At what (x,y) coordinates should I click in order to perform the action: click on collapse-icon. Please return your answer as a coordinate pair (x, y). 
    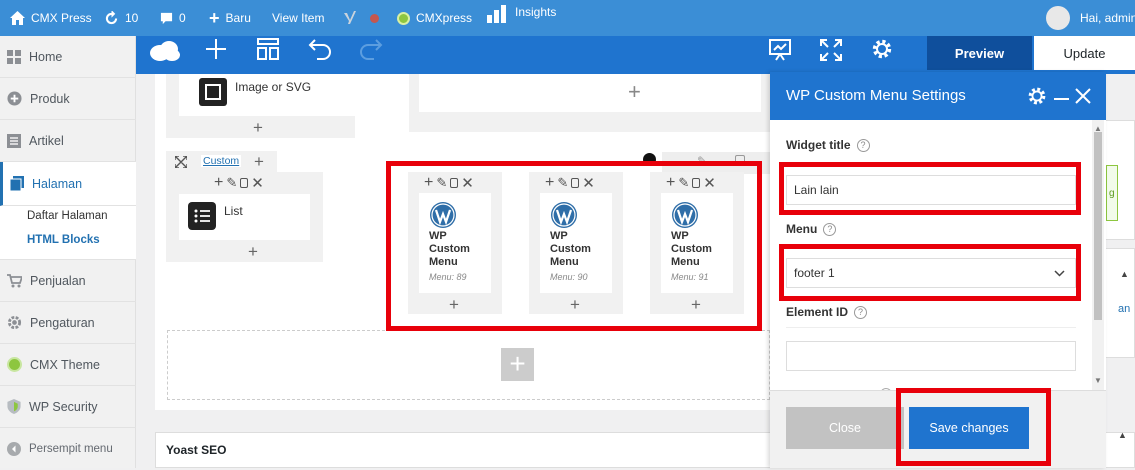
    Looking at the image, I should click on (14, 449).